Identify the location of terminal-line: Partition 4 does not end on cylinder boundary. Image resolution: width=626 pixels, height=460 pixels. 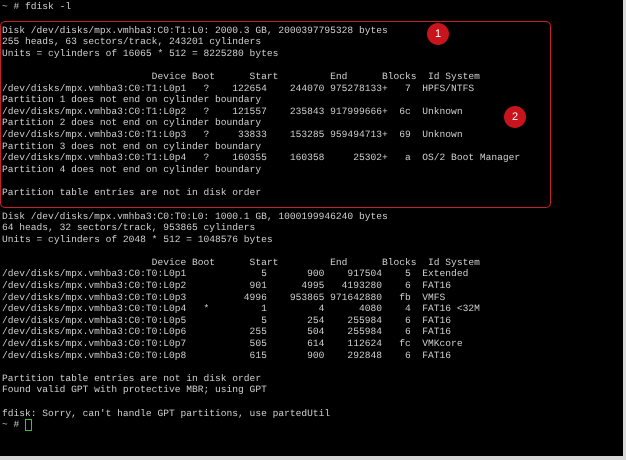
(132, 170).